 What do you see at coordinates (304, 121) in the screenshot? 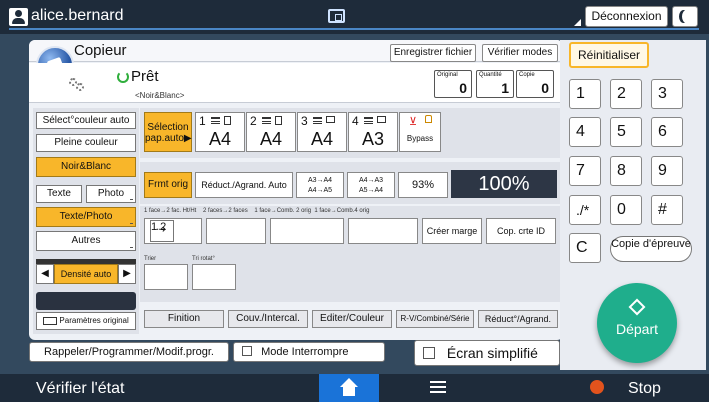
I see `tray-number: 3` at bounding box center [304, 121].